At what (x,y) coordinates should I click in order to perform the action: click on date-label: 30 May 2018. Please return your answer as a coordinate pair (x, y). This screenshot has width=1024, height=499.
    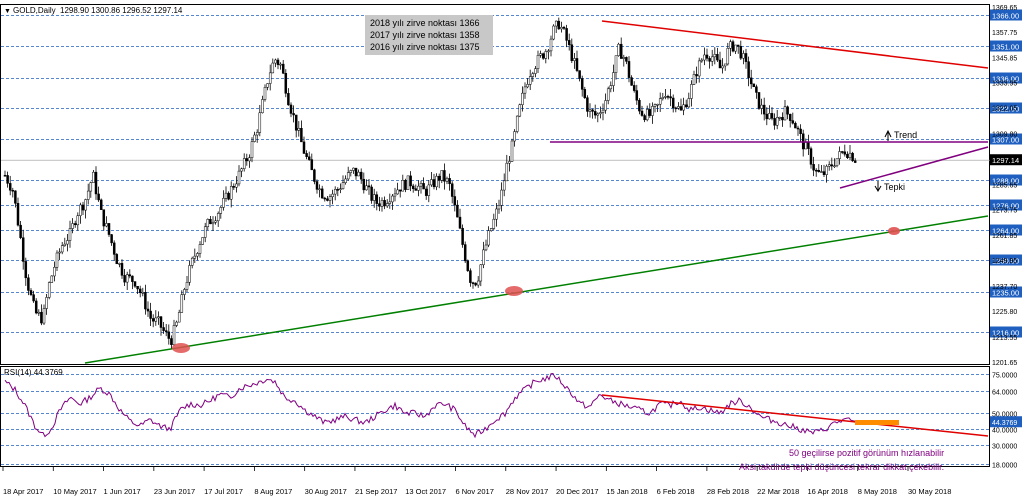
    Looking at the image, I should click on (929, 491).